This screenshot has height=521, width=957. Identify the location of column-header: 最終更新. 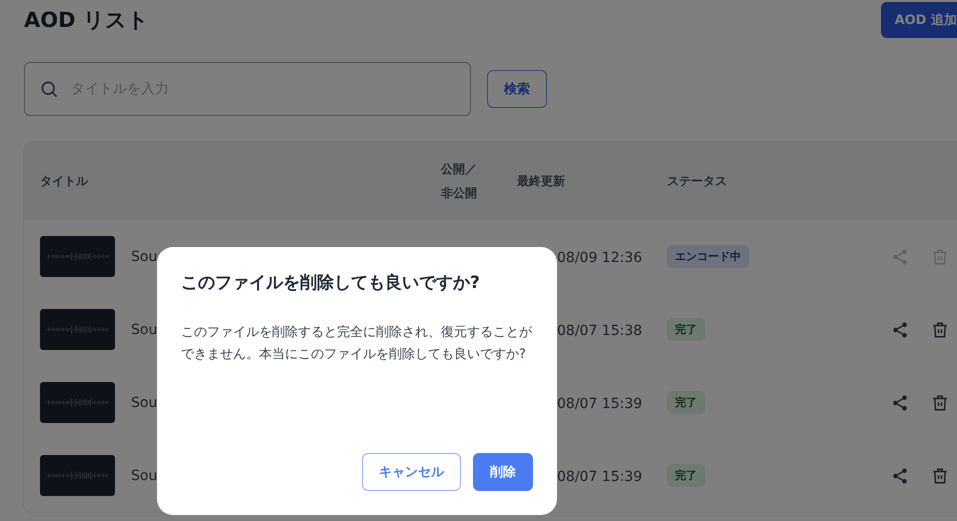
(541, 181).